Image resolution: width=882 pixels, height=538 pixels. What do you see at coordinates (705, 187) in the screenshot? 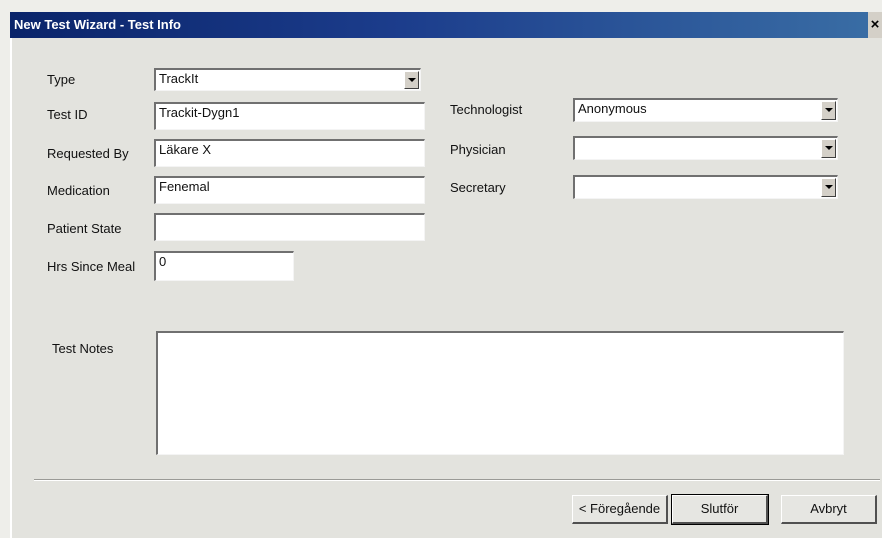
I see `secretary-select` at bounding box center [705, 187].